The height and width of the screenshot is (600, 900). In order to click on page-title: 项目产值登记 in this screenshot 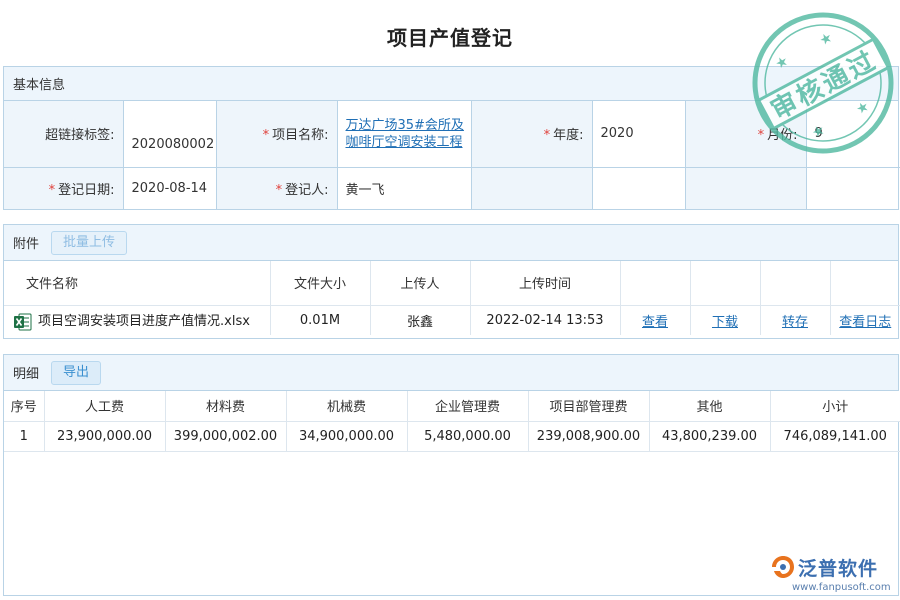, I will do `click(450, 36)`.